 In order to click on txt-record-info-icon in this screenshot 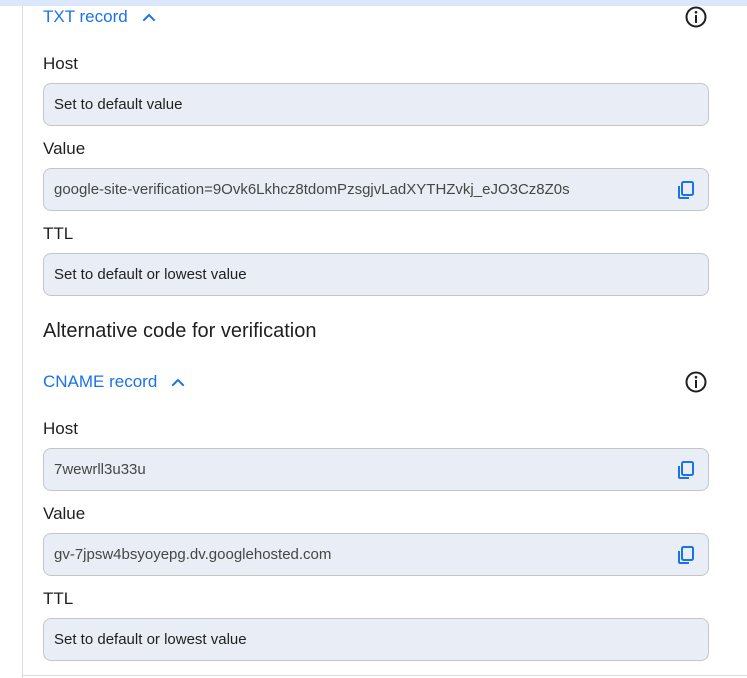, I will do `click(696, 17)`.